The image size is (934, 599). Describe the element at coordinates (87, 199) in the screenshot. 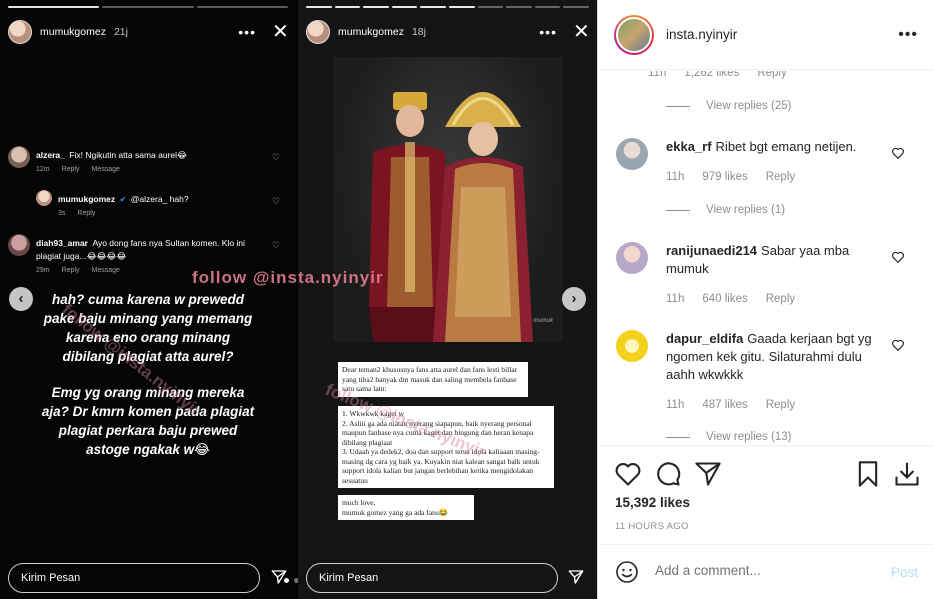

I see `comment-username: mumukgomez` at that location.